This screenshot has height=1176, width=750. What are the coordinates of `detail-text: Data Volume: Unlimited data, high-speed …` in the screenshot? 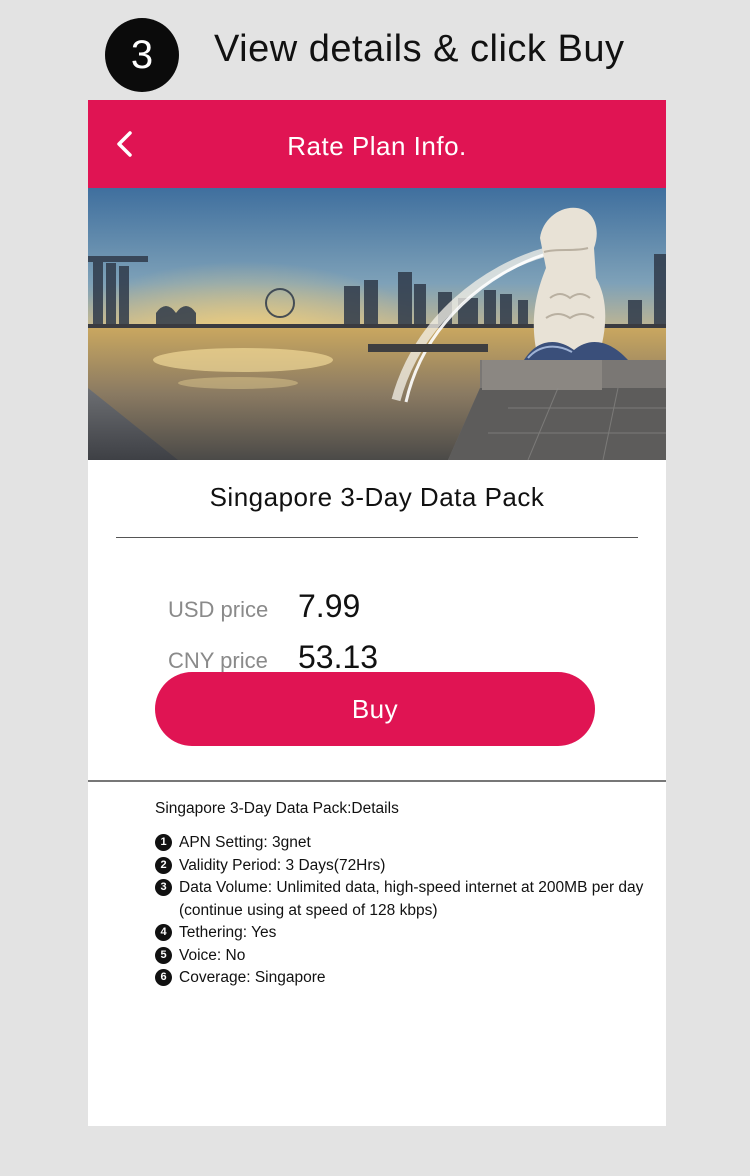 It's located at (411, 899).